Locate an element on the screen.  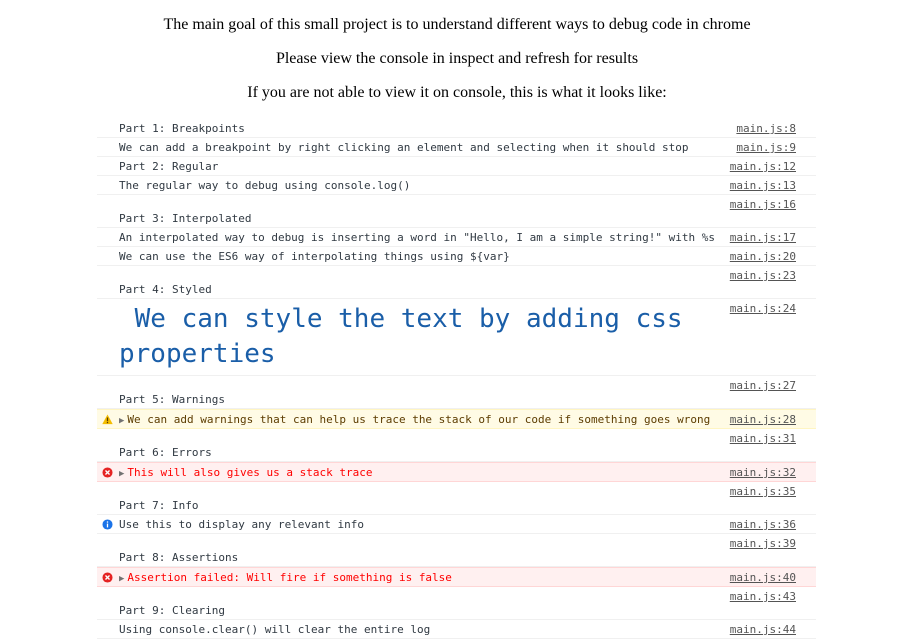
log-message: Part 5: Warnings is located at coordinates (172, 399).